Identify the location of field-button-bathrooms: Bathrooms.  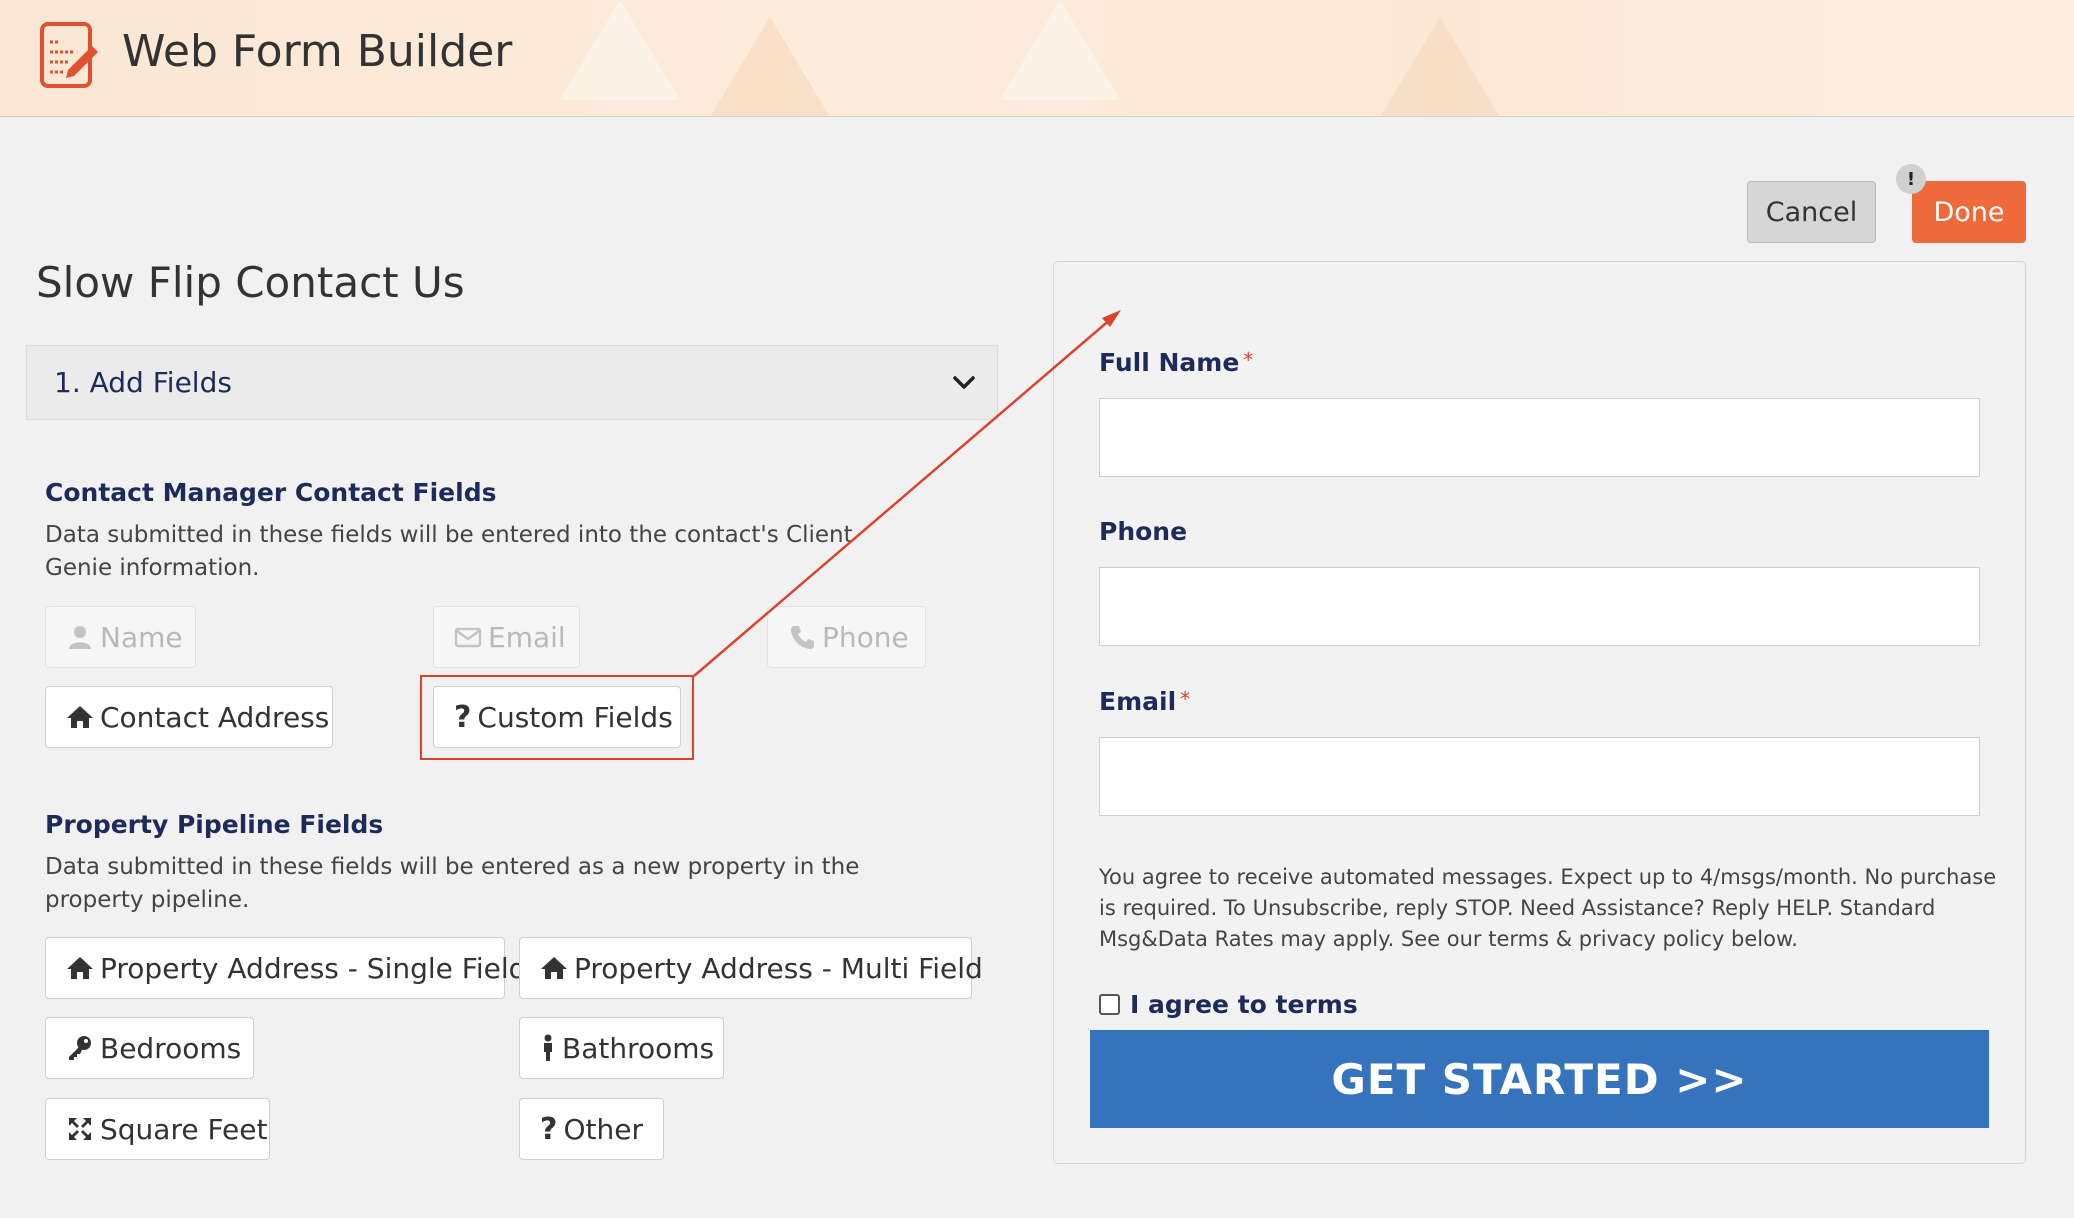
(621, 1048).